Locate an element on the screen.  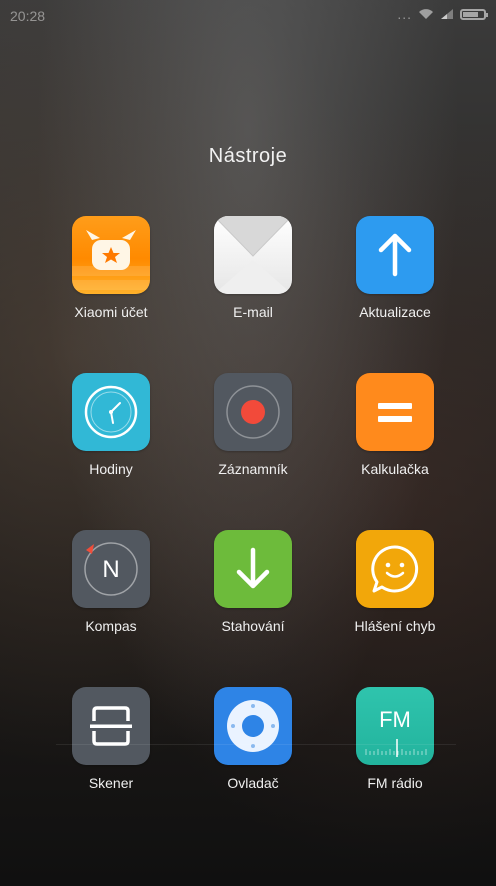
app-calculator: Kalkulačka is located at coordinates (395, 425).